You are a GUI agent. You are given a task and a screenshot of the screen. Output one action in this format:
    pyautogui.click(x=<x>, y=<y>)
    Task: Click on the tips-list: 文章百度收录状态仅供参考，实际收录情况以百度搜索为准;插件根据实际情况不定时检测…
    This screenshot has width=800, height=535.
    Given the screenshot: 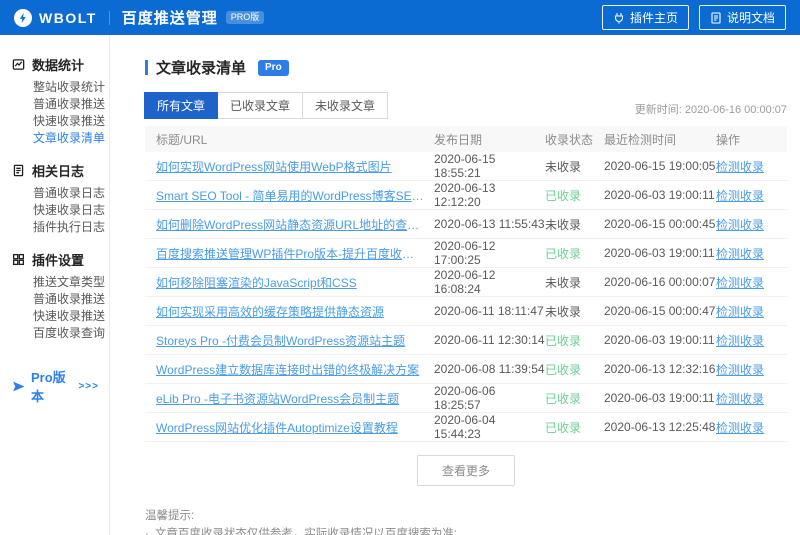 What is the action you would take?
    pyautogui.click(x=466, y=530)
    